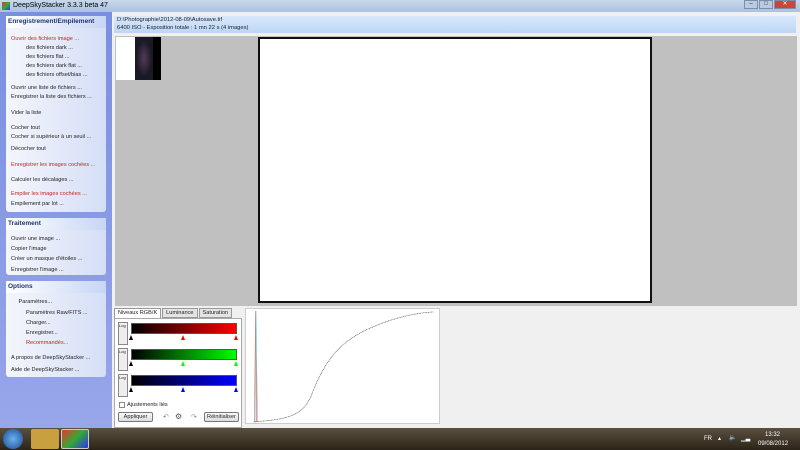  What do you see at coordinates (29, 249) in the screenshot?
I see `menu-item-copier-l-image: Copier l'image` at bounding box center [29, 249].